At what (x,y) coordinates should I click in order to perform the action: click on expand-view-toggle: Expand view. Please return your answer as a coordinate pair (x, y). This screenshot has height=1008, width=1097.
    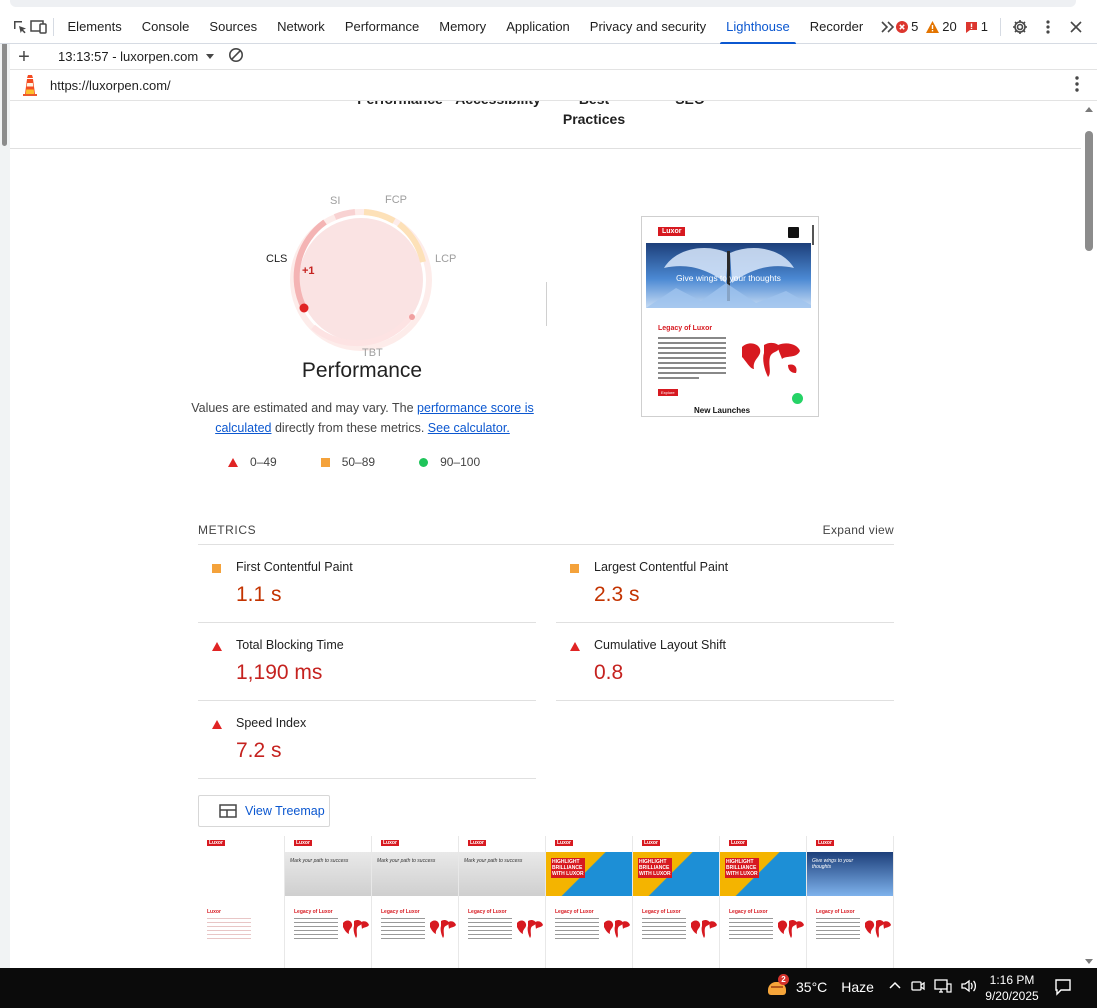
    Looking at the image, I should click on (858, 530).